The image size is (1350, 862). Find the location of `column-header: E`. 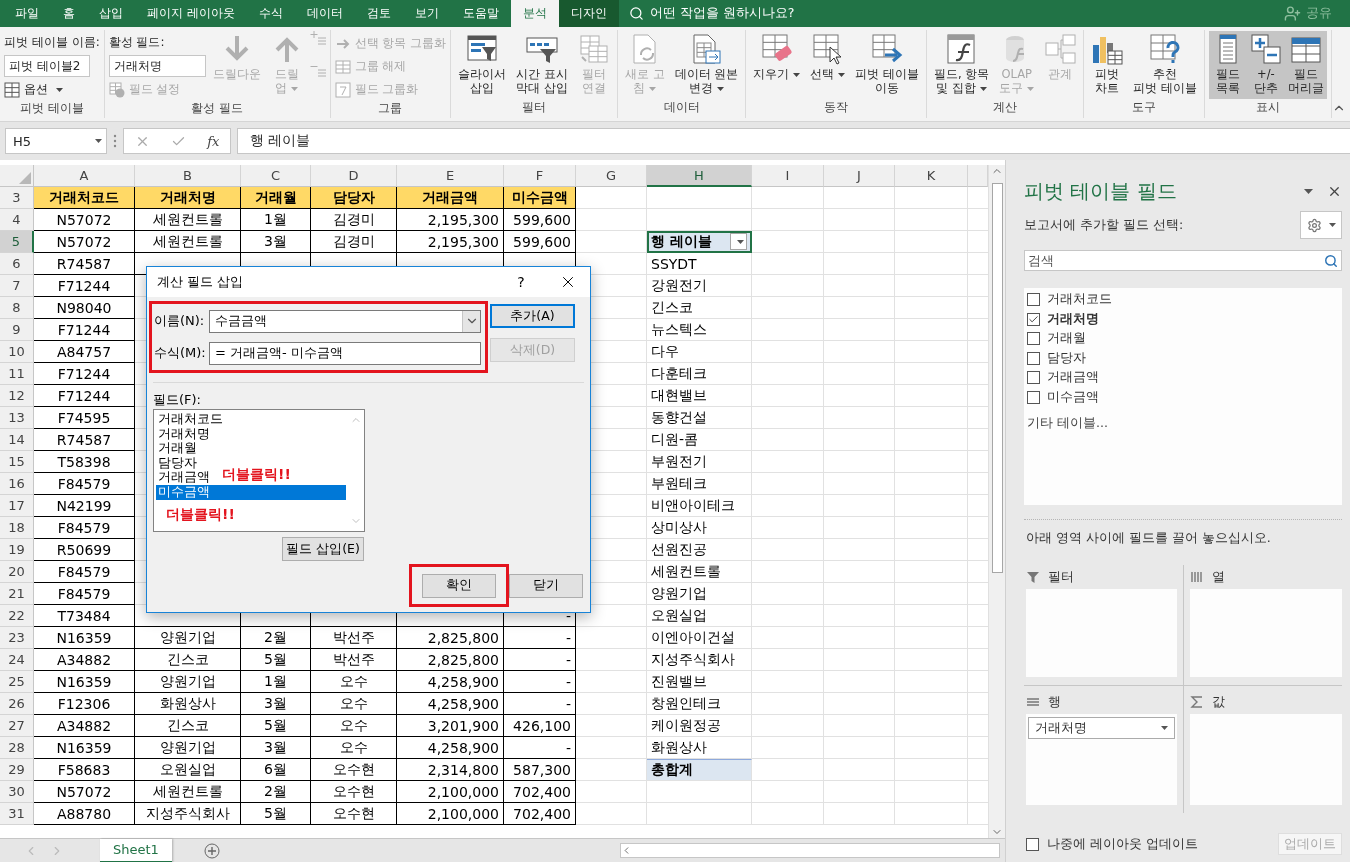

column-header: E is located at coordinates (450, 176).